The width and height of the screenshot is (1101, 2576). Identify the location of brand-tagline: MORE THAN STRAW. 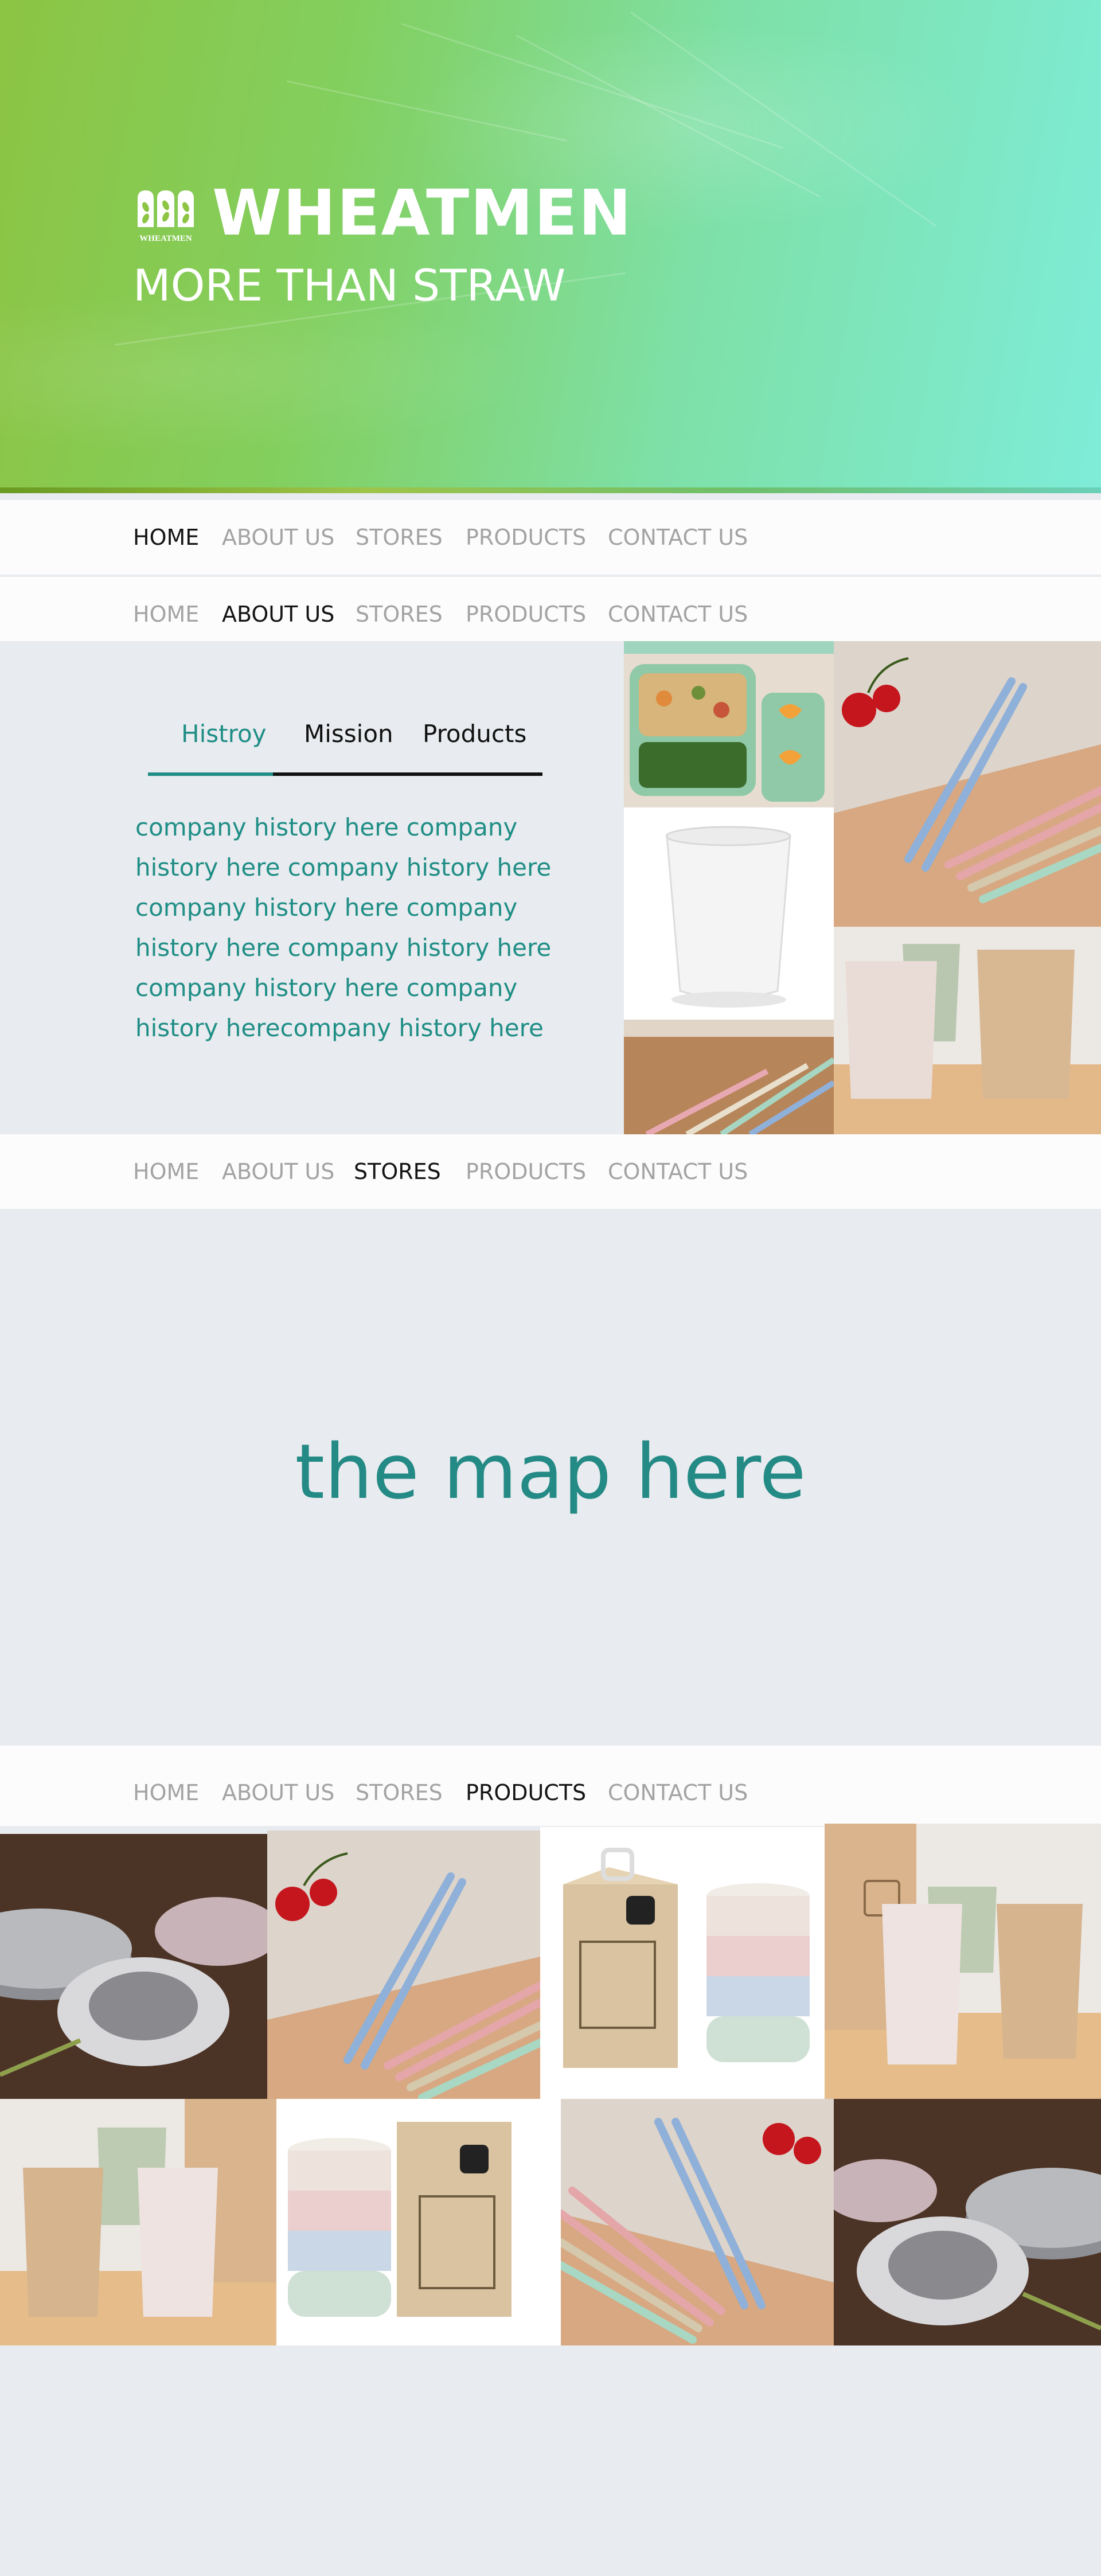
(350, 286).